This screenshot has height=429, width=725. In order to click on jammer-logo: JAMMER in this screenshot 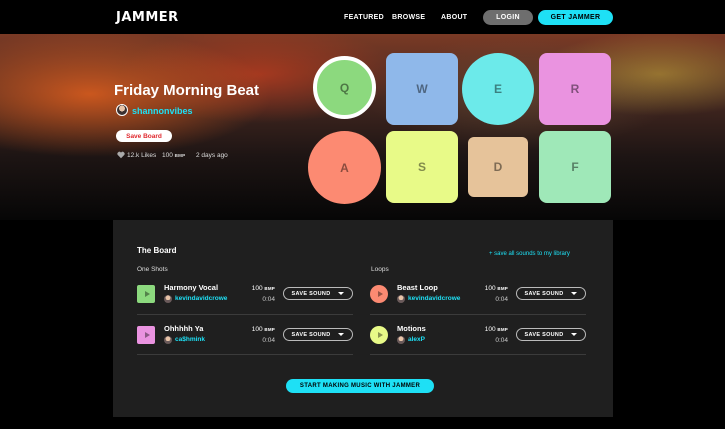, I will do `click(147, 17)`.